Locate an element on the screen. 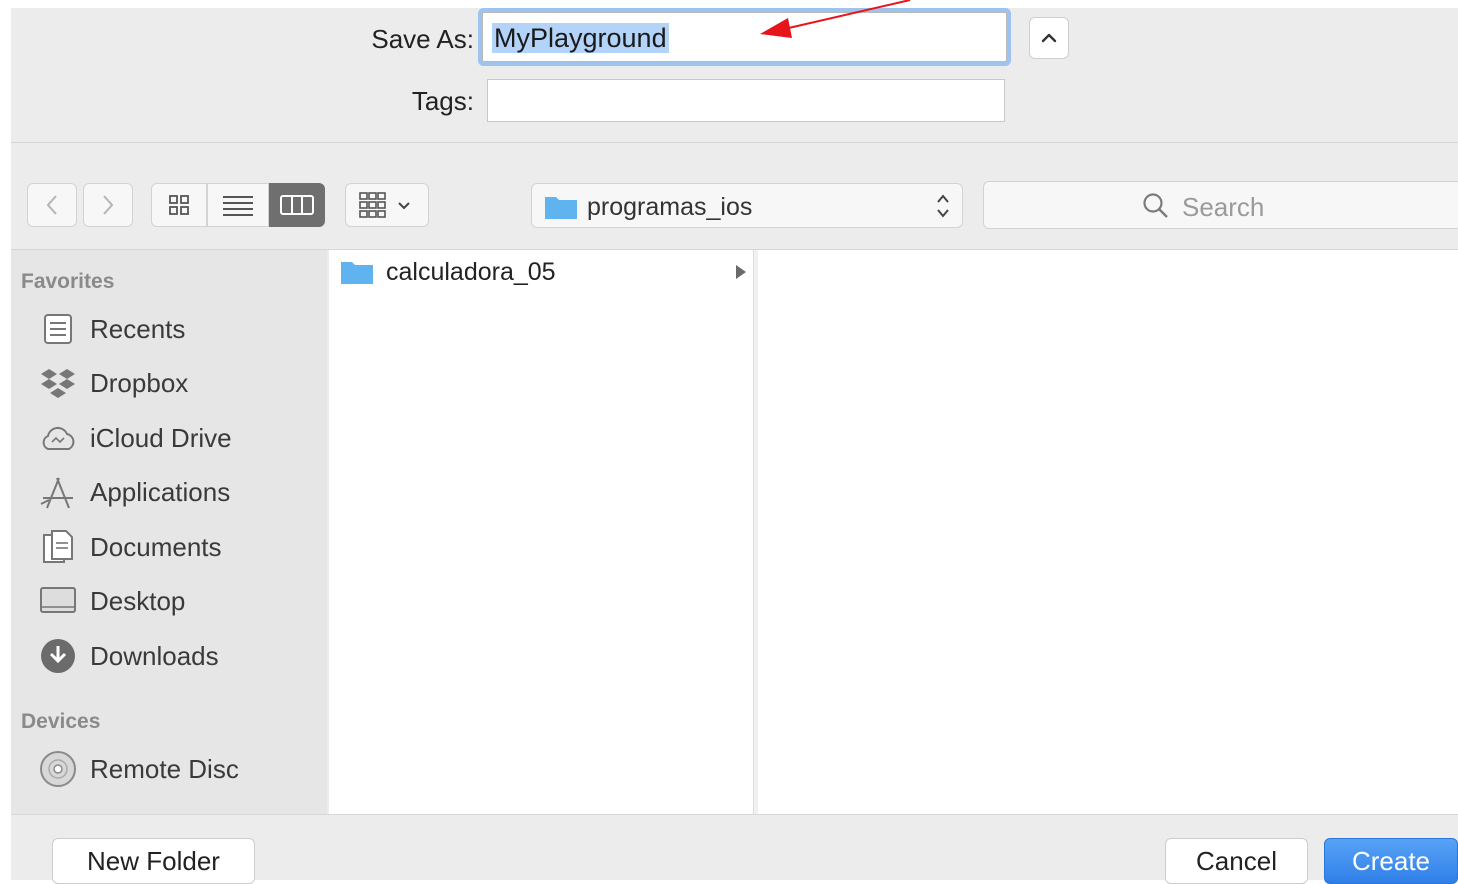  documents-icon is located at coordinates (58, 547).